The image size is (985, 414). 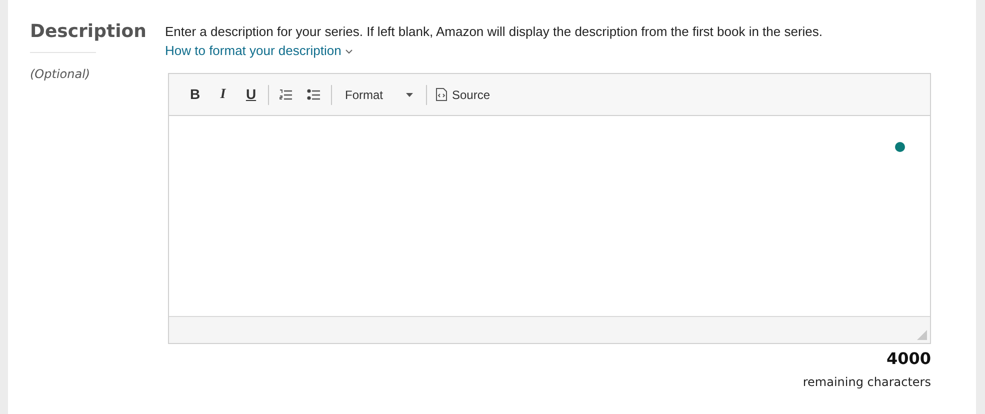 I want to click on resize-grip-icon, so click(x=922, y=335).